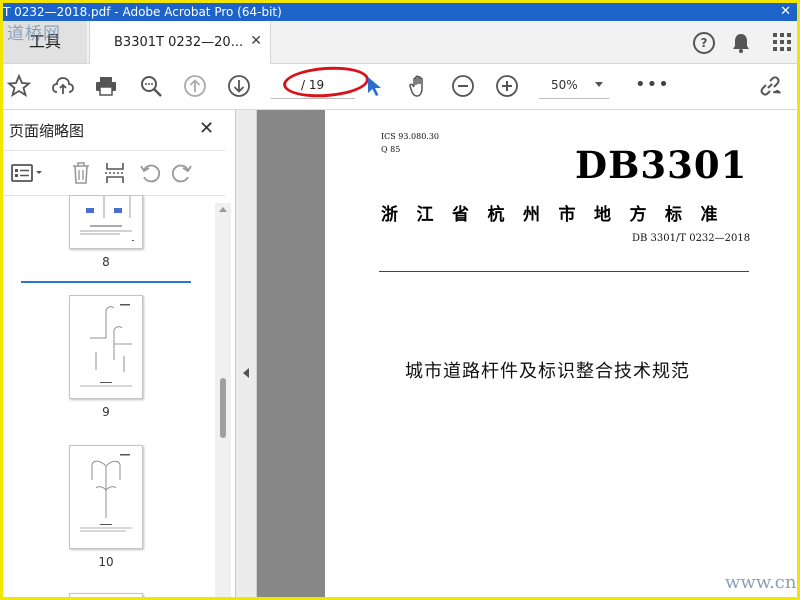 The width and height of the screenshot is (800, 600). What do you see at coordinates (741, 43) in the screenshot?
I see `notification-bell-icon` at bounding box center [741, 43].